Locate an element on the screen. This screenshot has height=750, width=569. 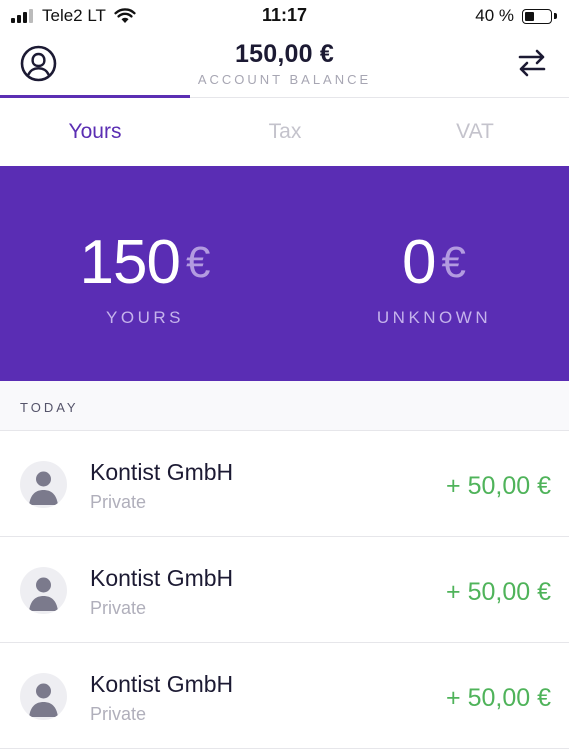
date-section-header: TODAY is located at coordinates (284, 406).